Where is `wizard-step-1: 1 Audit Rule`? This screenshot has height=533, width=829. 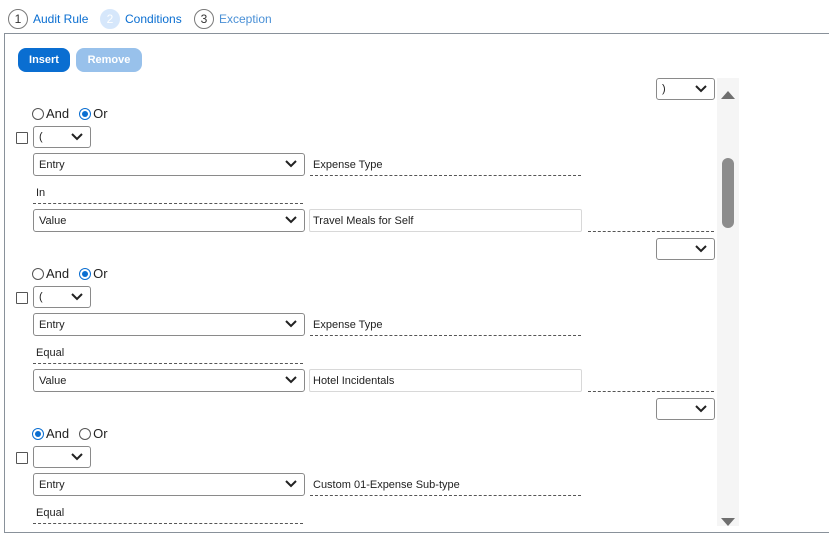
wizard-step-1: 1 Audit Rule is located at coordinates (48, 19).